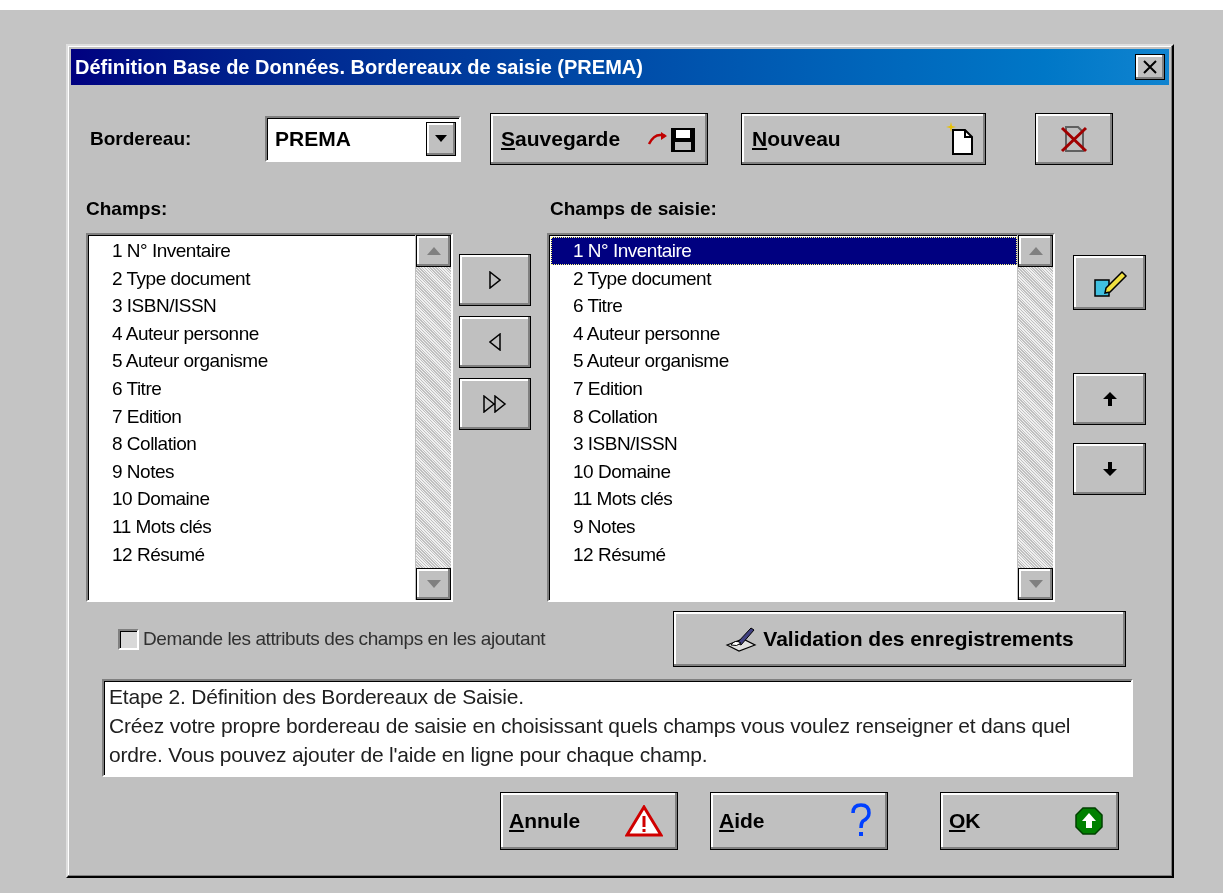 The image size is (1223, 893). I want to click on bordereau-label: Bordereau:, so click(141, 138).